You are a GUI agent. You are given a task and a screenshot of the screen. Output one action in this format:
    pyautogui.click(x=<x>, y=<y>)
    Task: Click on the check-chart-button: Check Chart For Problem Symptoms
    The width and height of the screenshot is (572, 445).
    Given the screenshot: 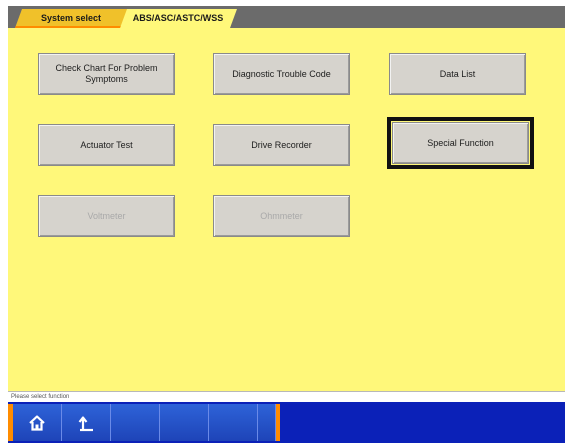 What is the action you would take?
    pyautogui.click(x=106, y=74)
    